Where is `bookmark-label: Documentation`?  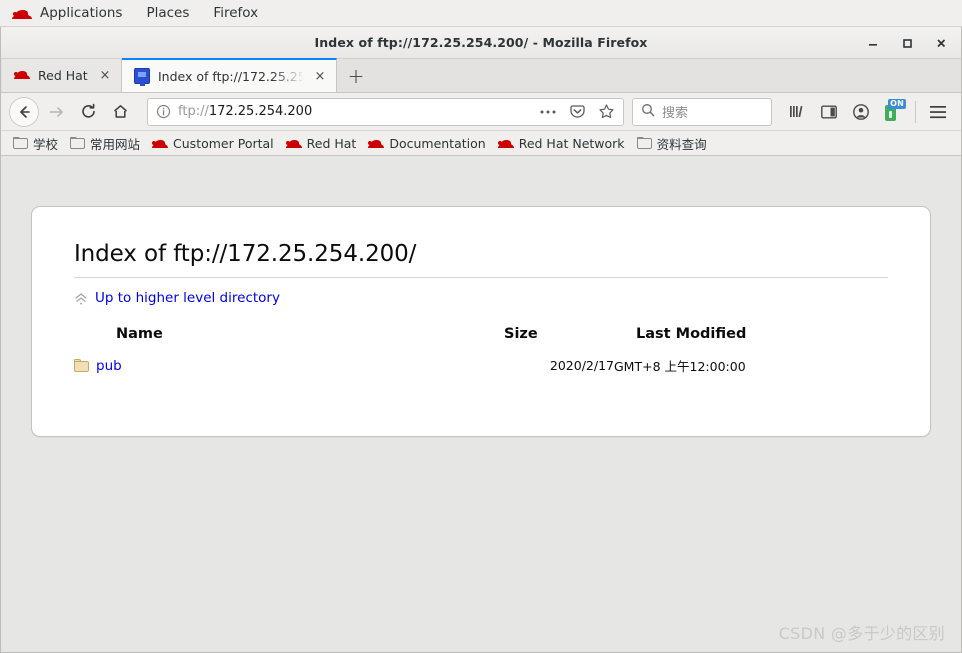
bookmark-label: Documentation is located at coordinates (437, 143).